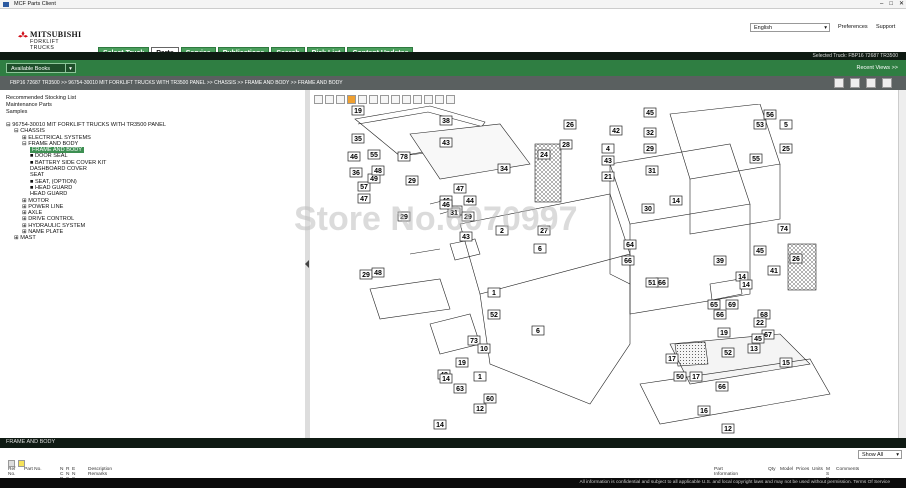  Describe the element at coordinates (446, 120) in the screenshot. I see `callout-38: 38` at that location.